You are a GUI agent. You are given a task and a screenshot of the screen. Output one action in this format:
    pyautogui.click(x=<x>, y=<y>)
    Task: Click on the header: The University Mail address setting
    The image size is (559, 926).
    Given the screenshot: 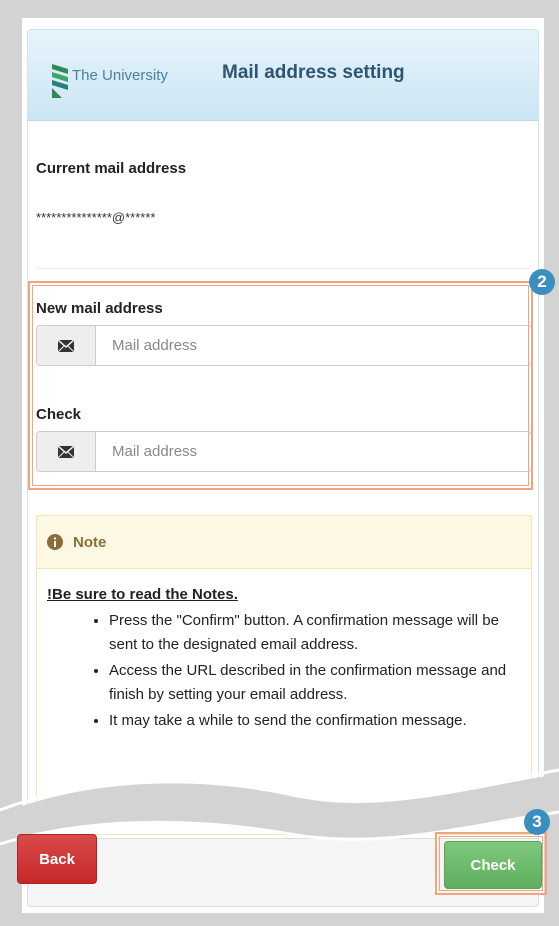 What is the action you would take?
    pyautogui.click(x=283, y=75)
    